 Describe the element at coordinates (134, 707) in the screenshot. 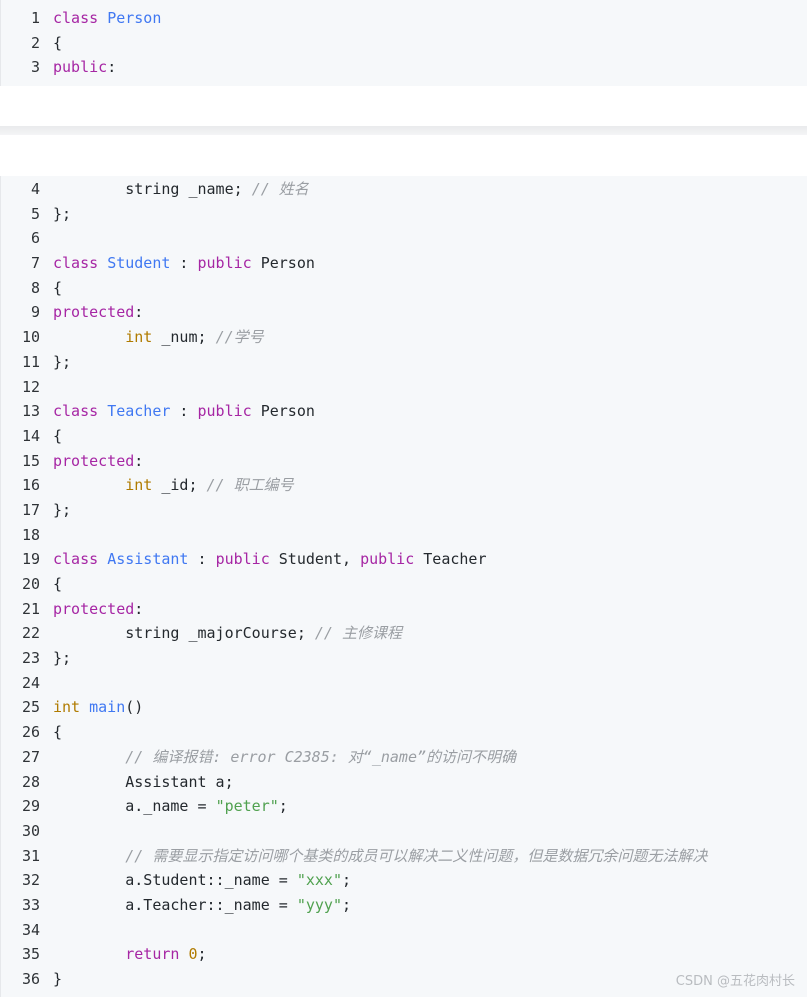

I see `code-token: ()` at that location.